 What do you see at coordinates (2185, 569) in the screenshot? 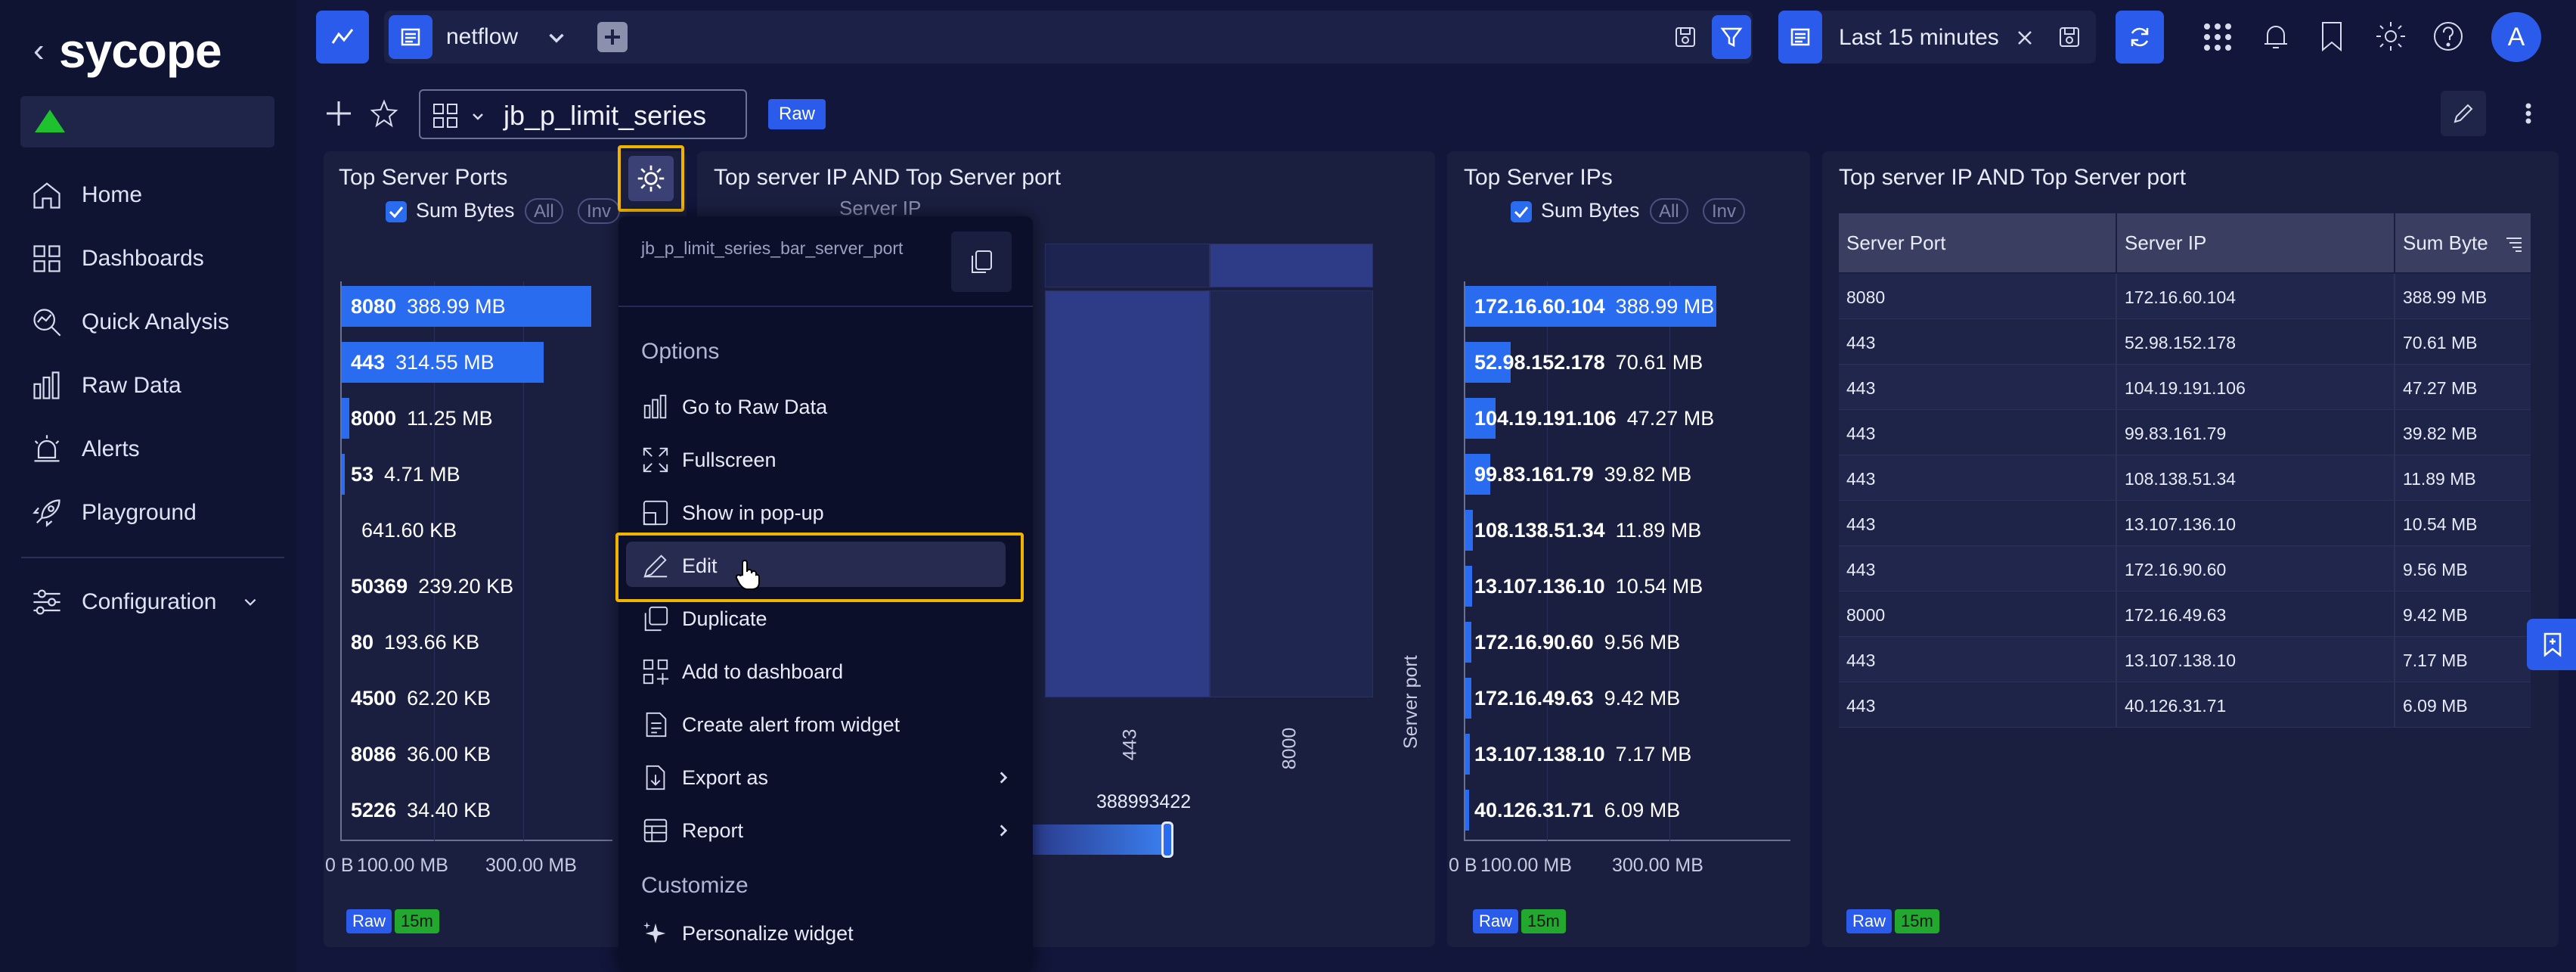
I see `table-row: 443 172.16.90.60 9.56 MB` at bounding box center [2185, 569].